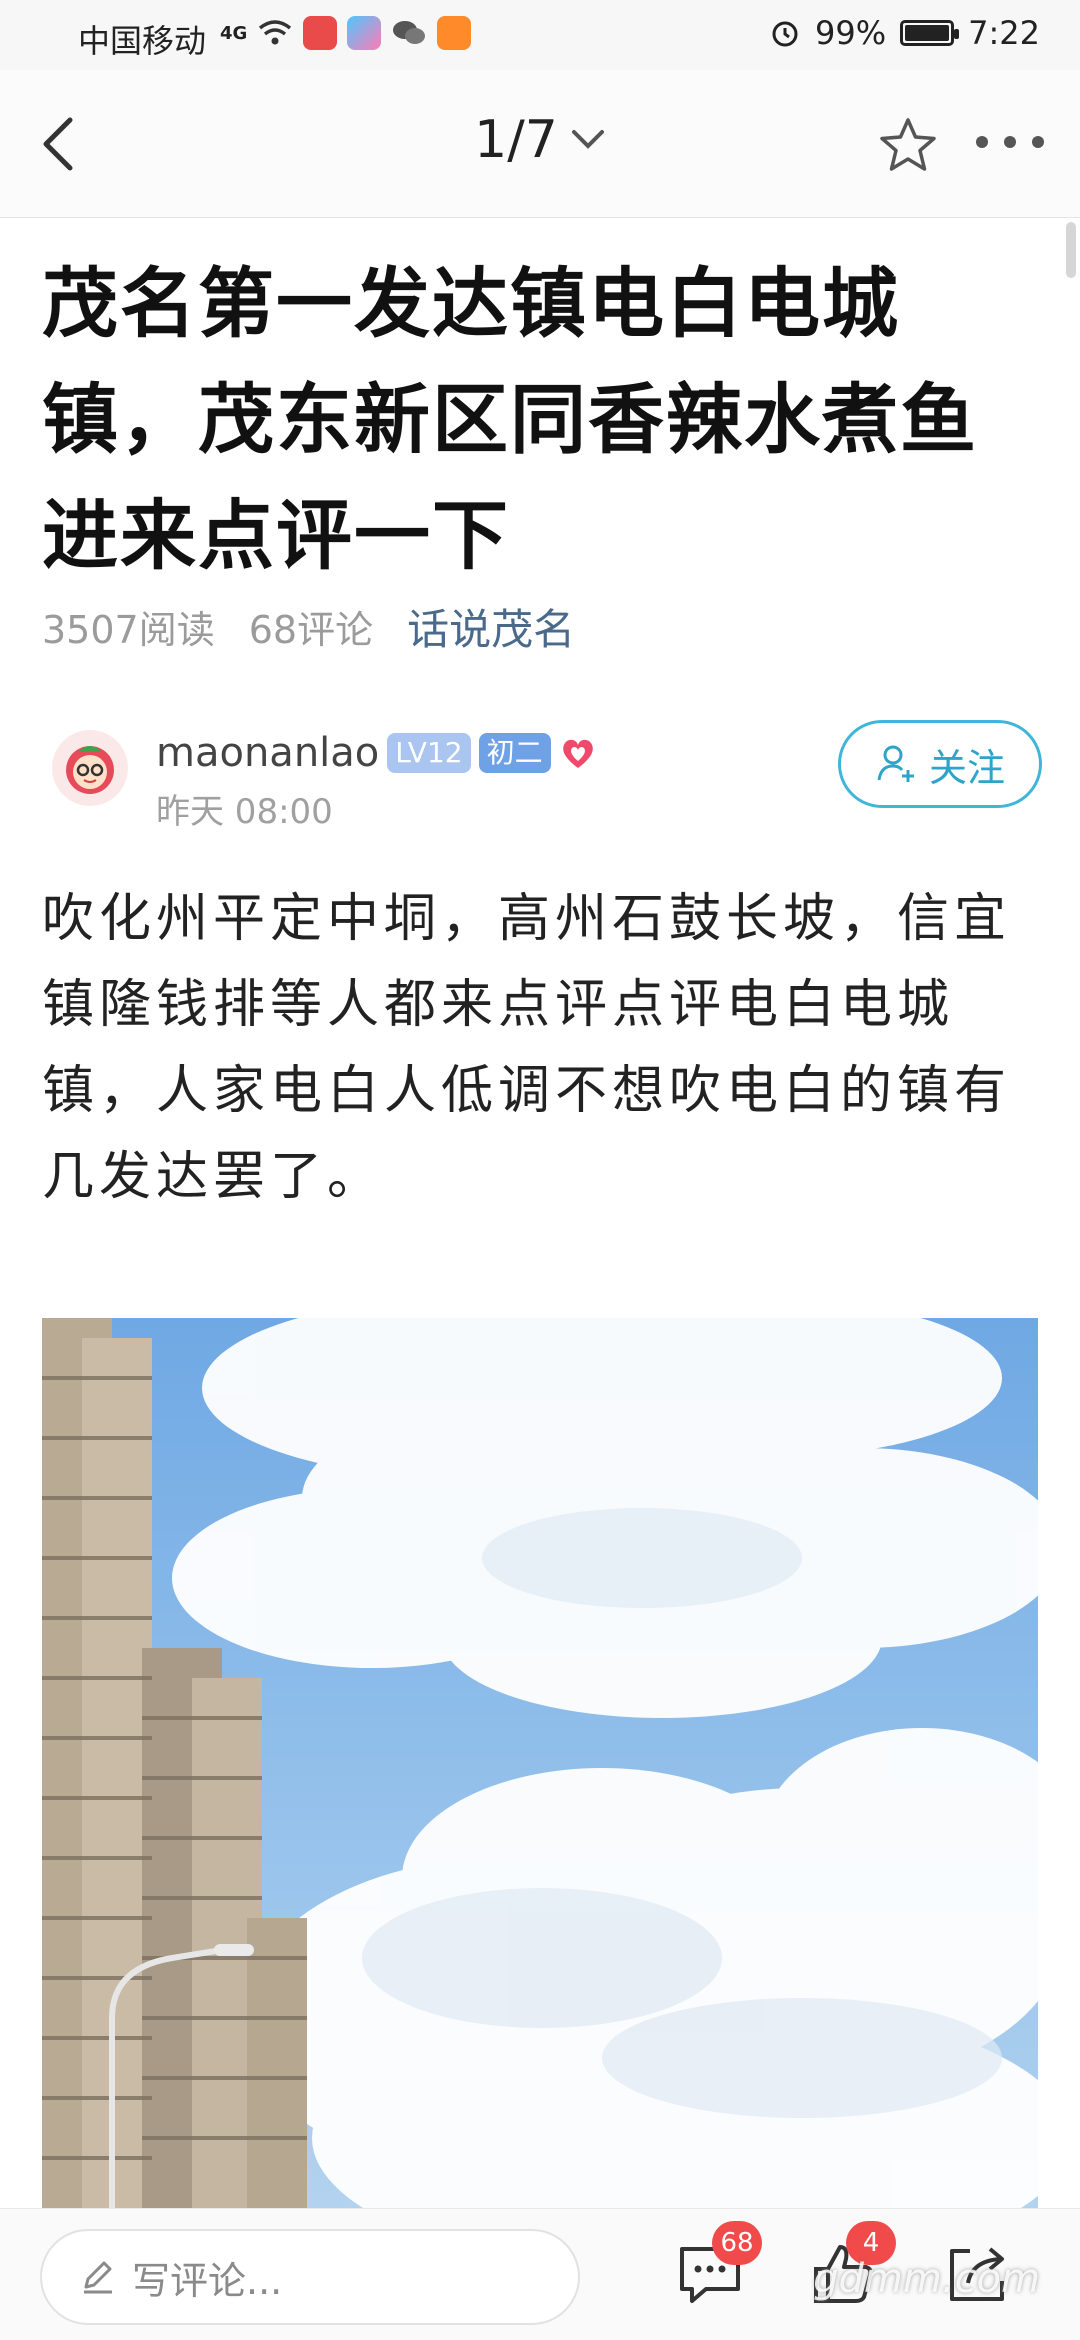 This screenshot has width=1080, height=2340. Describe the element at coordinates (926, 2279) in the screenshot. I see `watermark: gdmm.com` at that location.